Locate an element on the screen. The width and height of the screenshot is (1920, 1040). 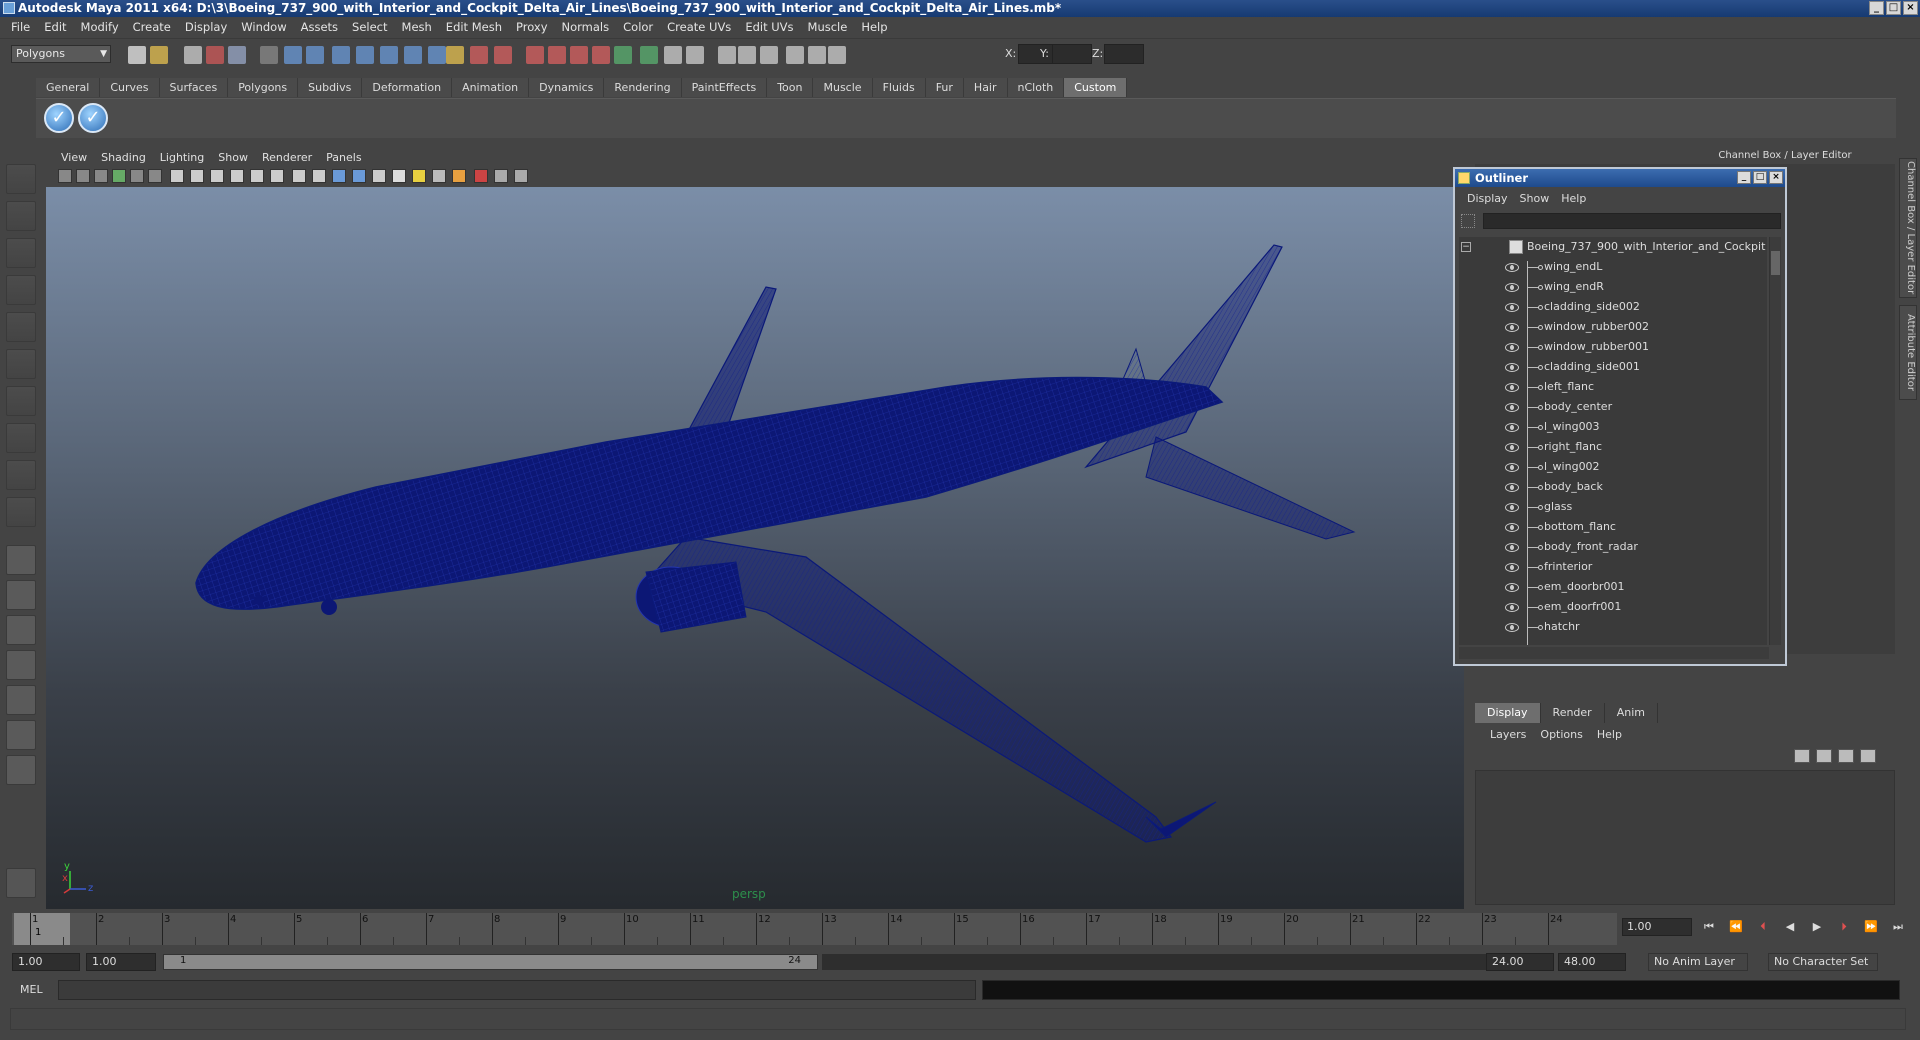
minimize-button: _ is located at coordinates (1876, 8).